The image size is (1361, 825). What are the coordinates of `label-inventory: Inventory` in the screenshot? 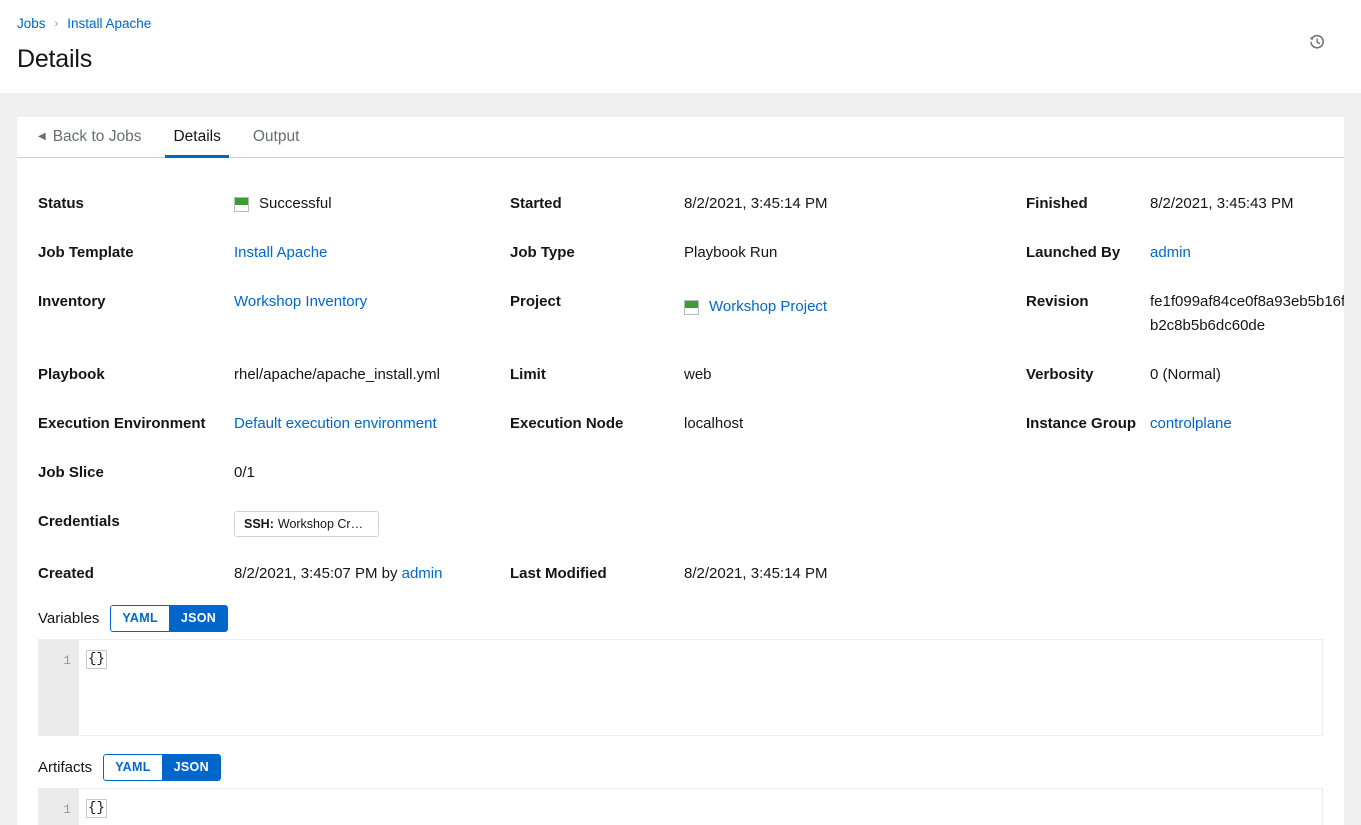 It's located at (72, 301).